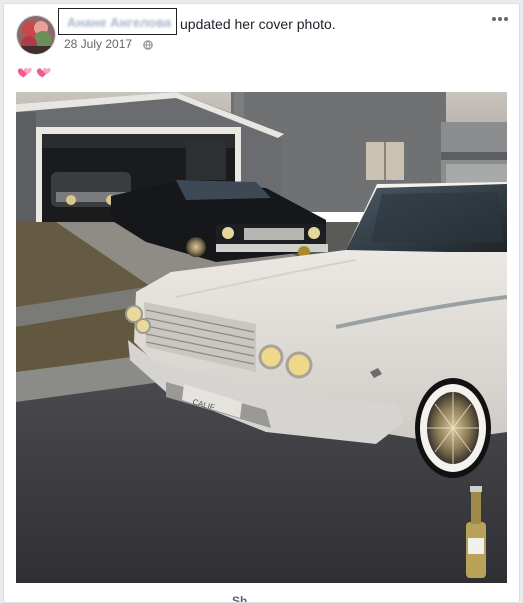 The height and width of the screenshot is (603, 523). I want to click on author-avatar, so click(36, 35).